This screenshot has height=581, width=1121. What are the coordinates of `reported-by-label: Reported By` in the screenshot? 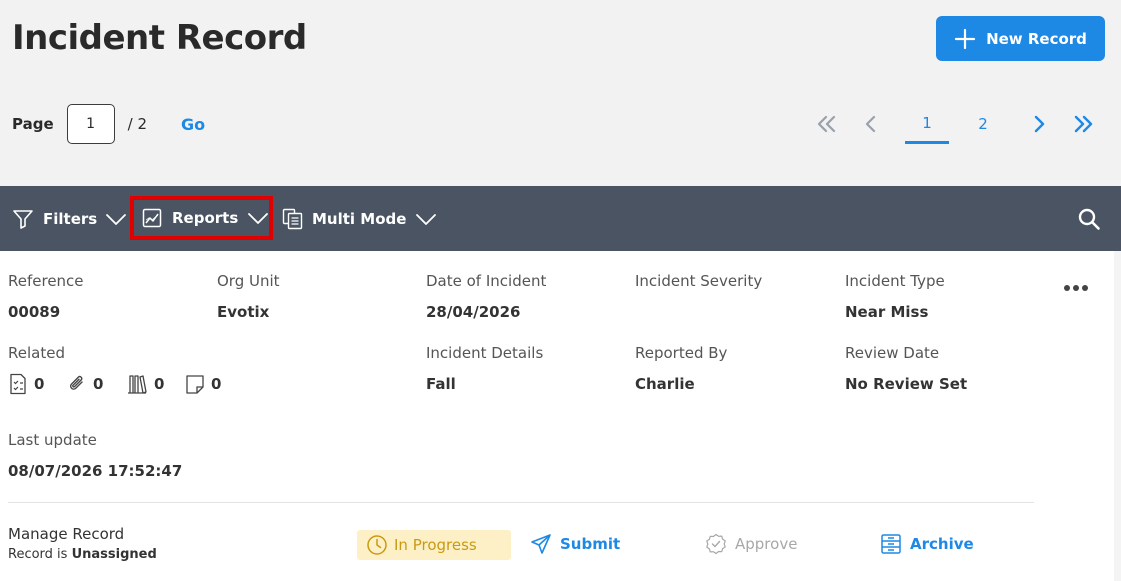 It's located at (681, 353).